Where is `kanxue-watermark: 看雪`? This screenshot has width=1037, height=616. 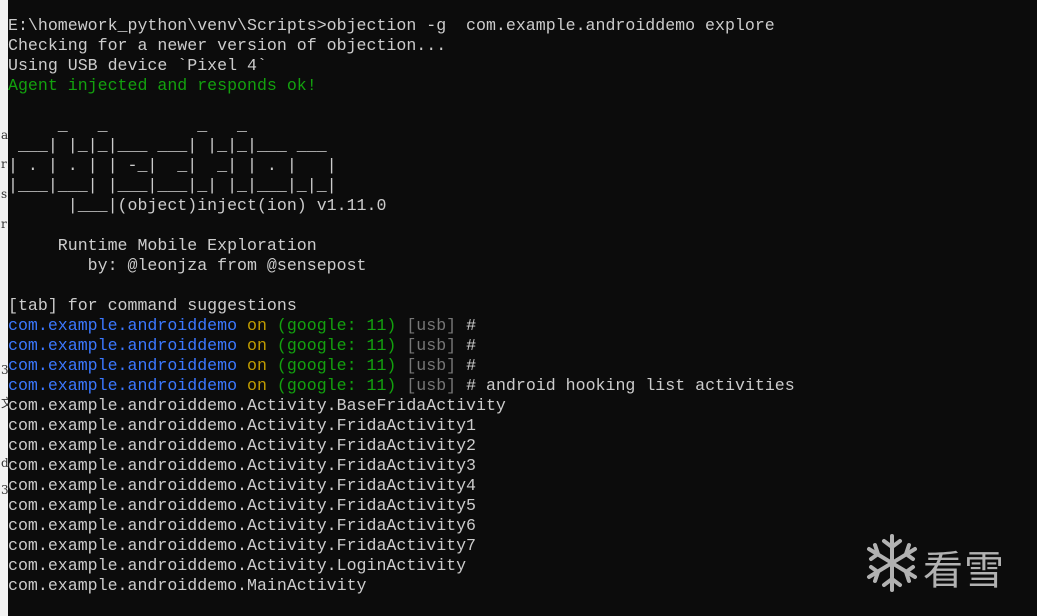 kanxue-watermark: 看雪 is located at coordinates (943, 563).